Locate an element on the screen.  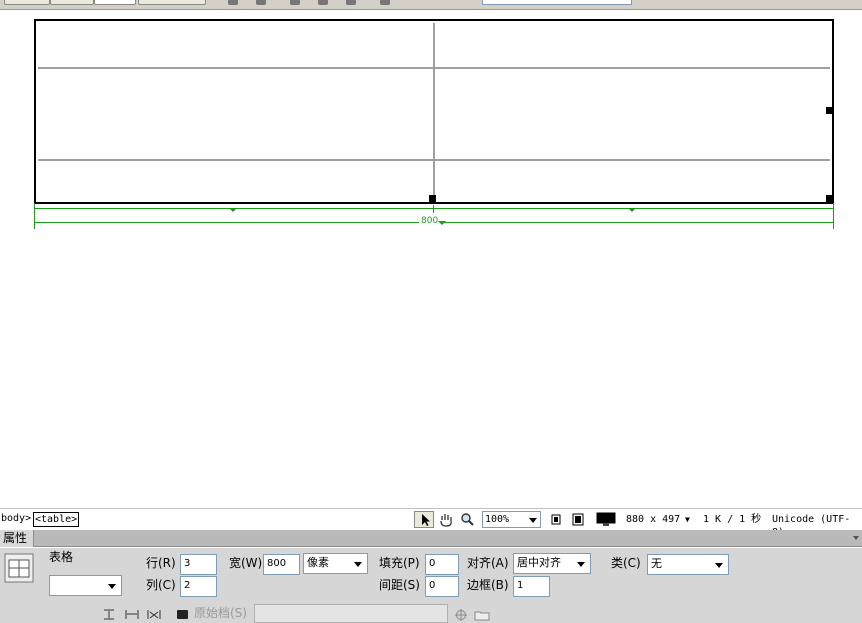
document-toolbar is located at coordinates (431, 5).